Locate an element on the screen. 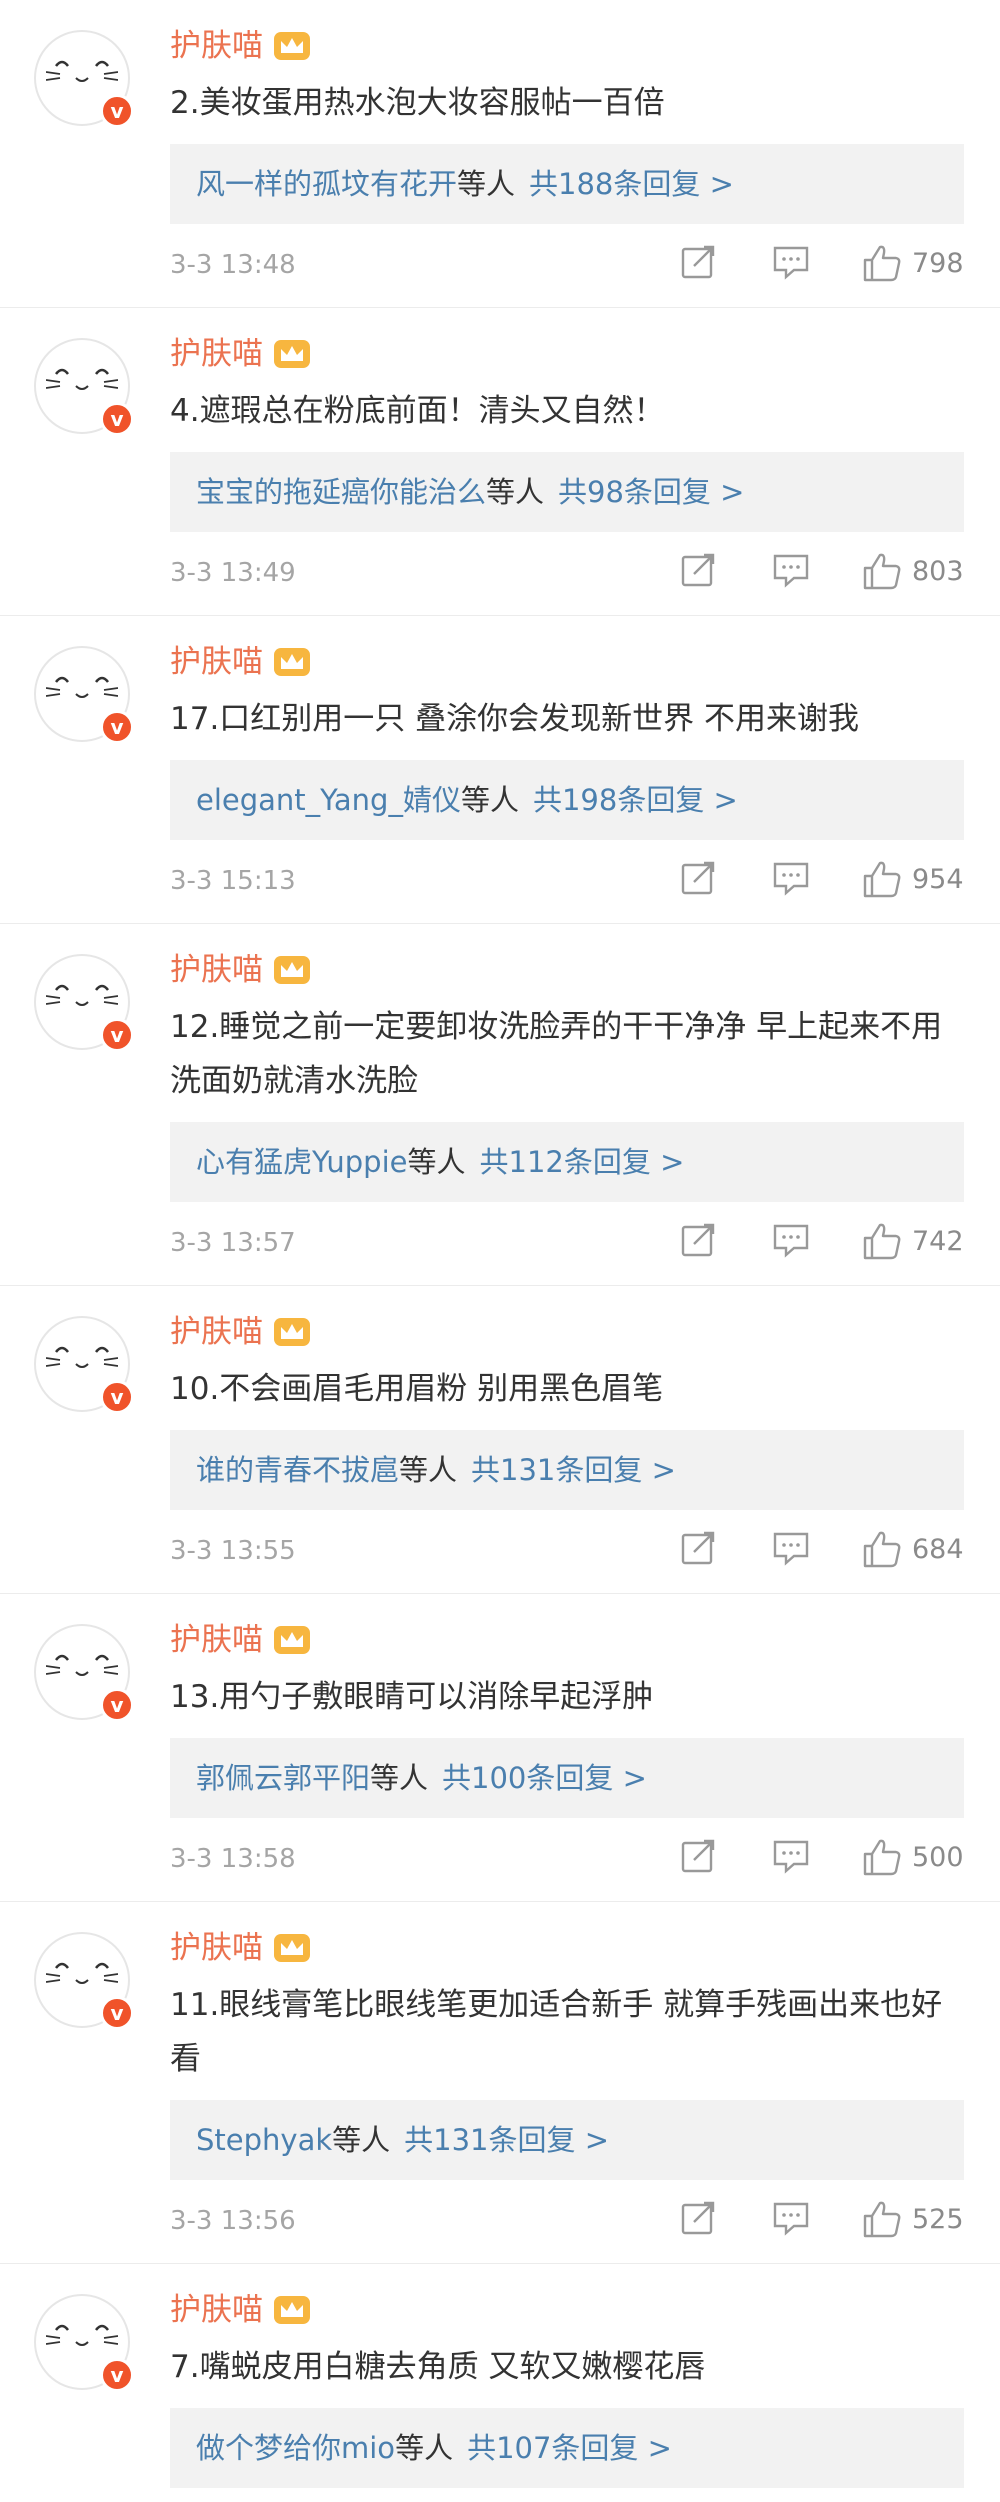  reply-summary: 做个梦给你mio等人 共107条回复 > is located at coordinates (567, 2448).